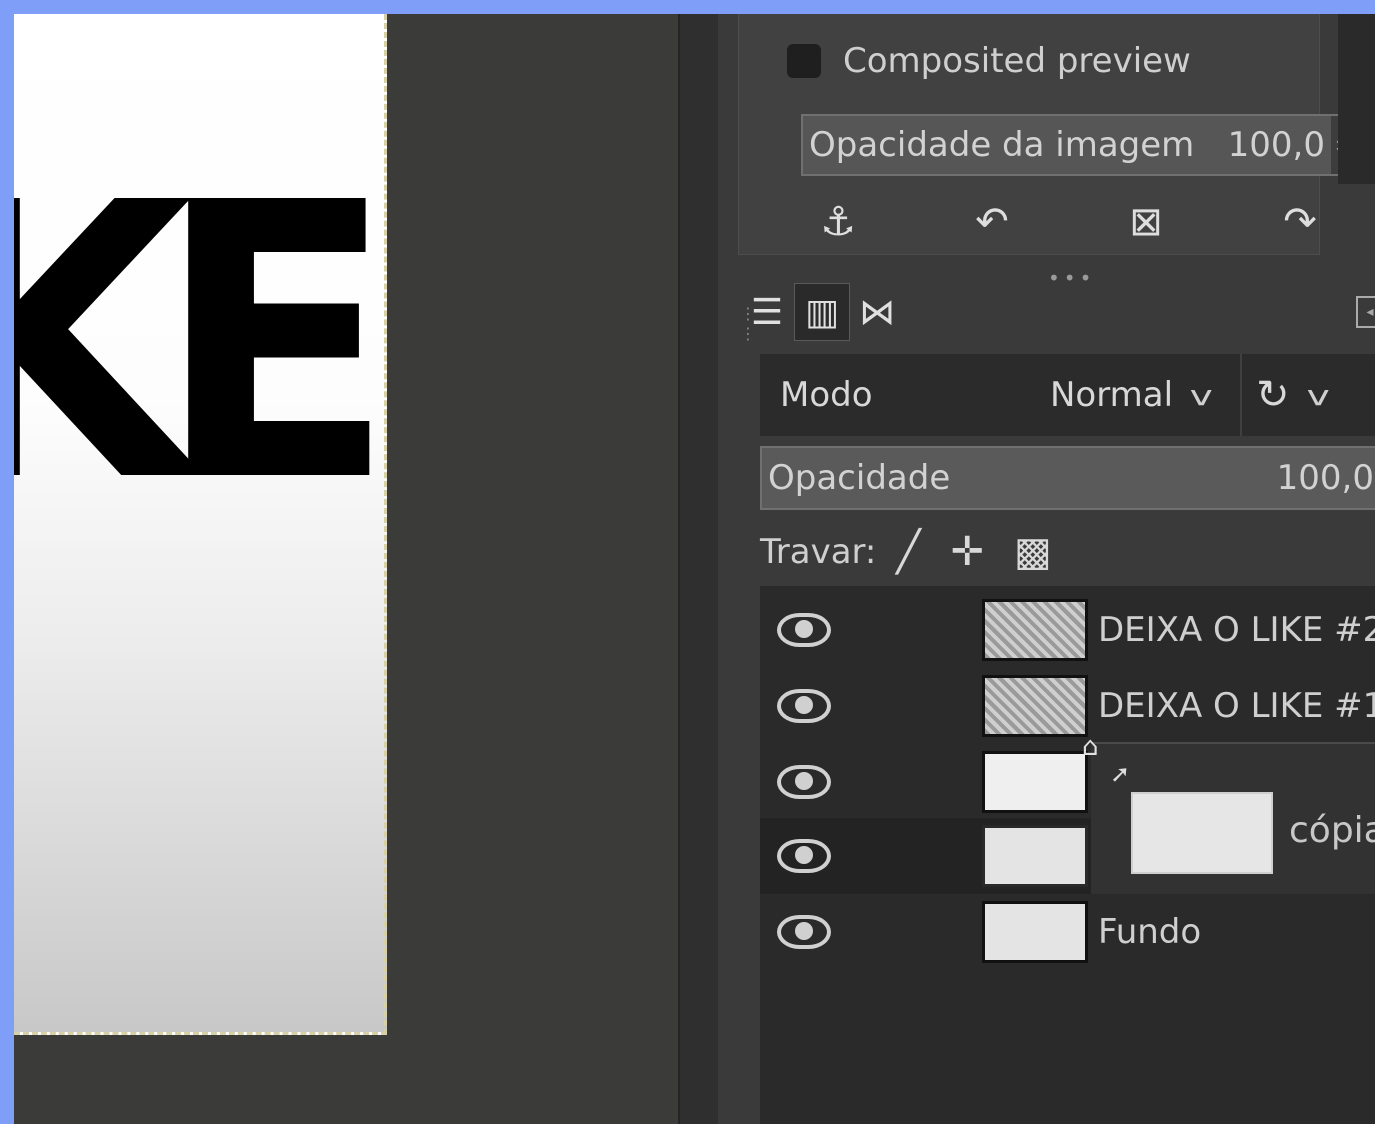  Describe the element at coordinates (1332, 830) in the screenshot. I see `drag-ghost-label: cópia` at that location.